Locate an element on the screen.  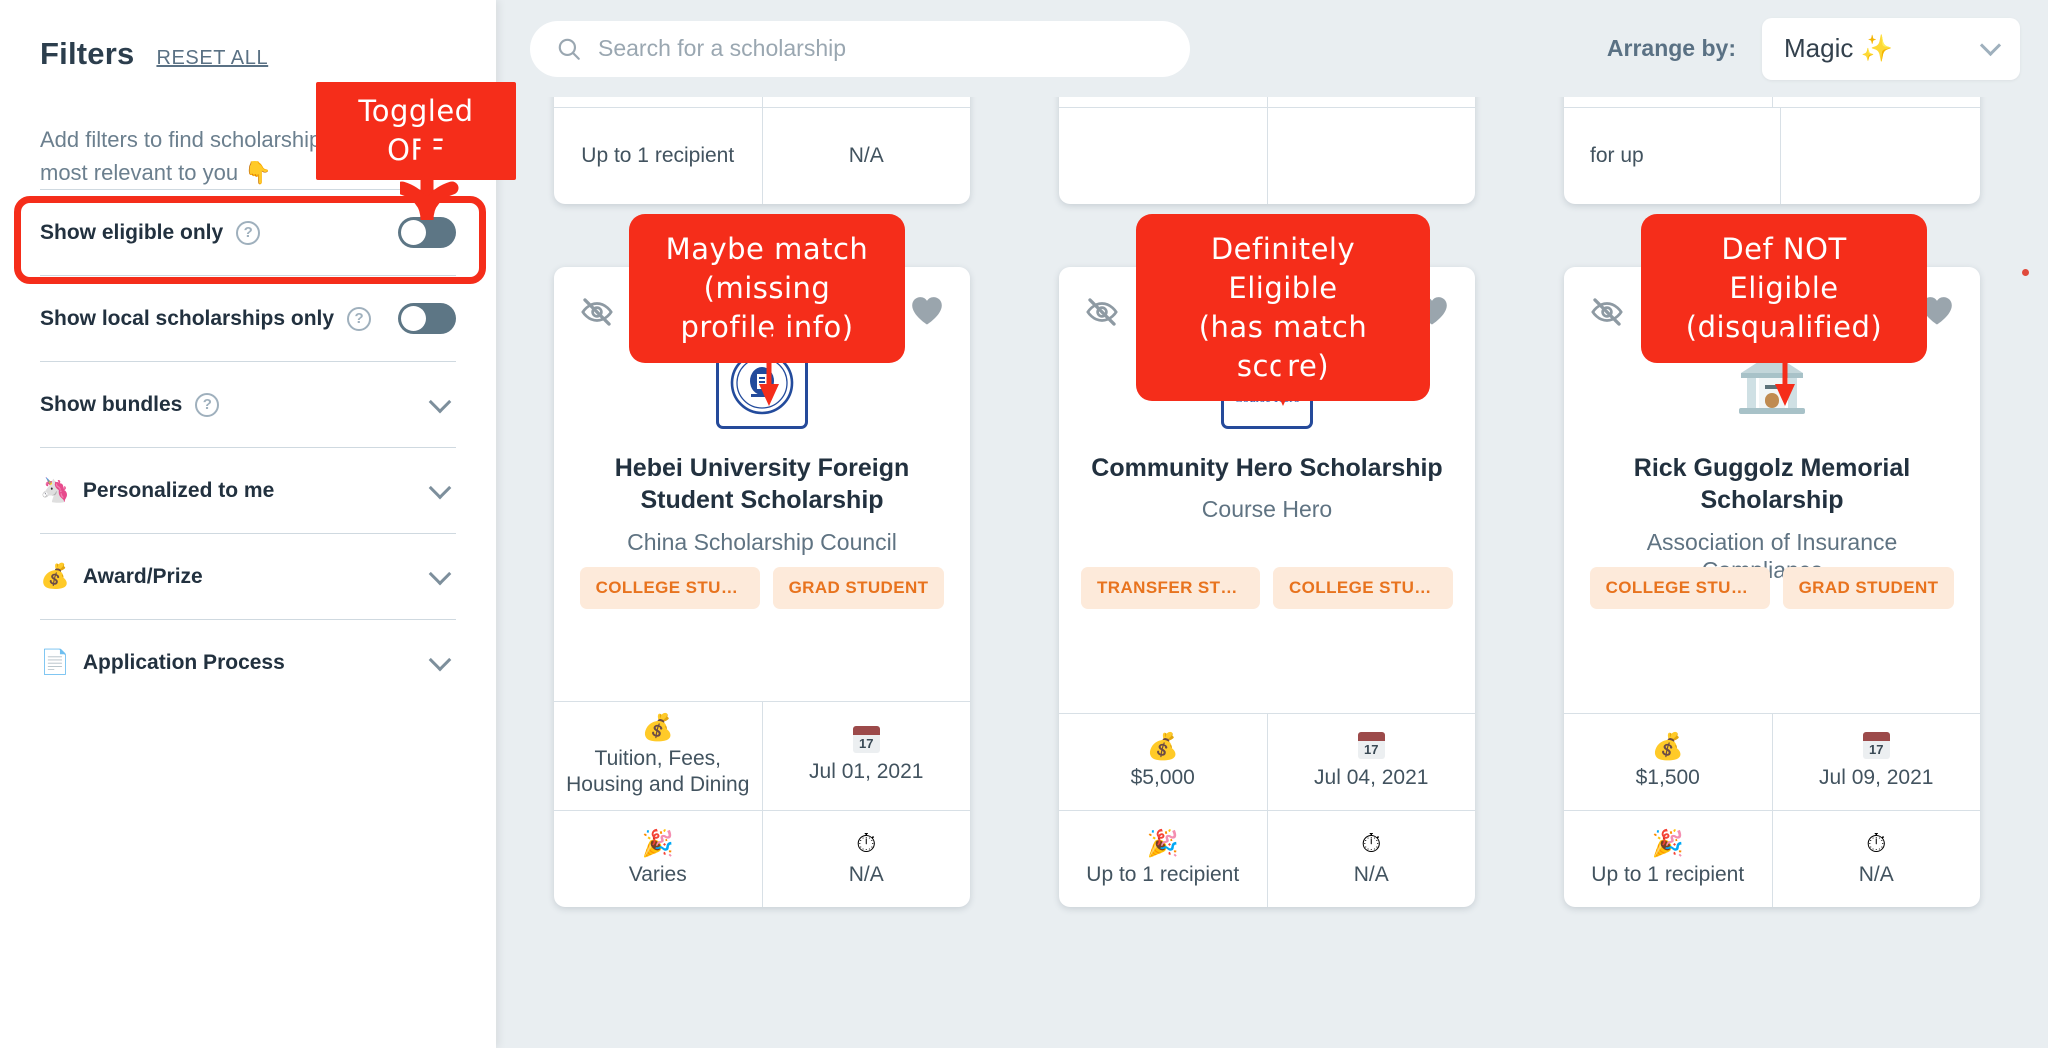
toggle-show-local-only is located at coordinates (427, 319).